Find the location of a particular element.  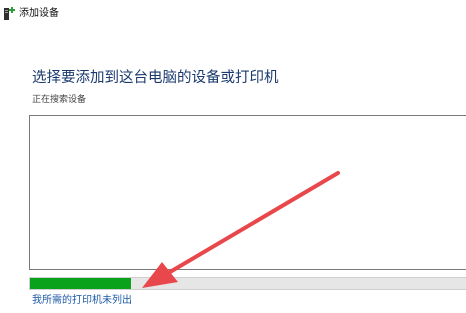

search-progress-fill is located at coordinates (80, 283).